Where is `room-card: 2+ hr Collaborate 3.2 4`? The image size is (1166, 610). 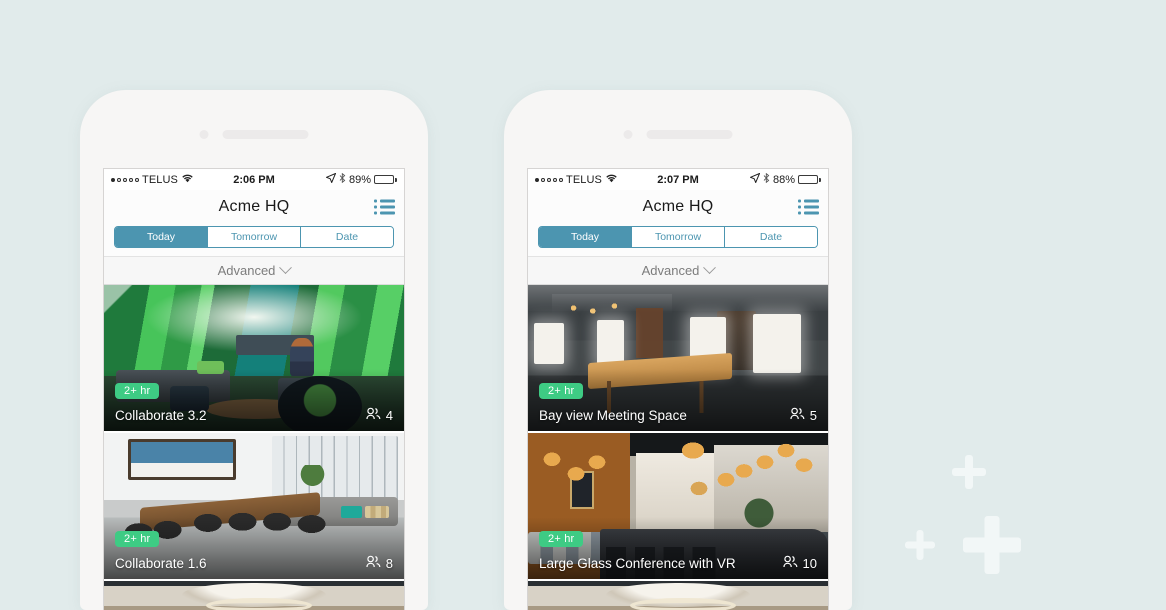 room-card: 2+ hr Collaborate 3.2 4 is located at coordinates (254, 359).